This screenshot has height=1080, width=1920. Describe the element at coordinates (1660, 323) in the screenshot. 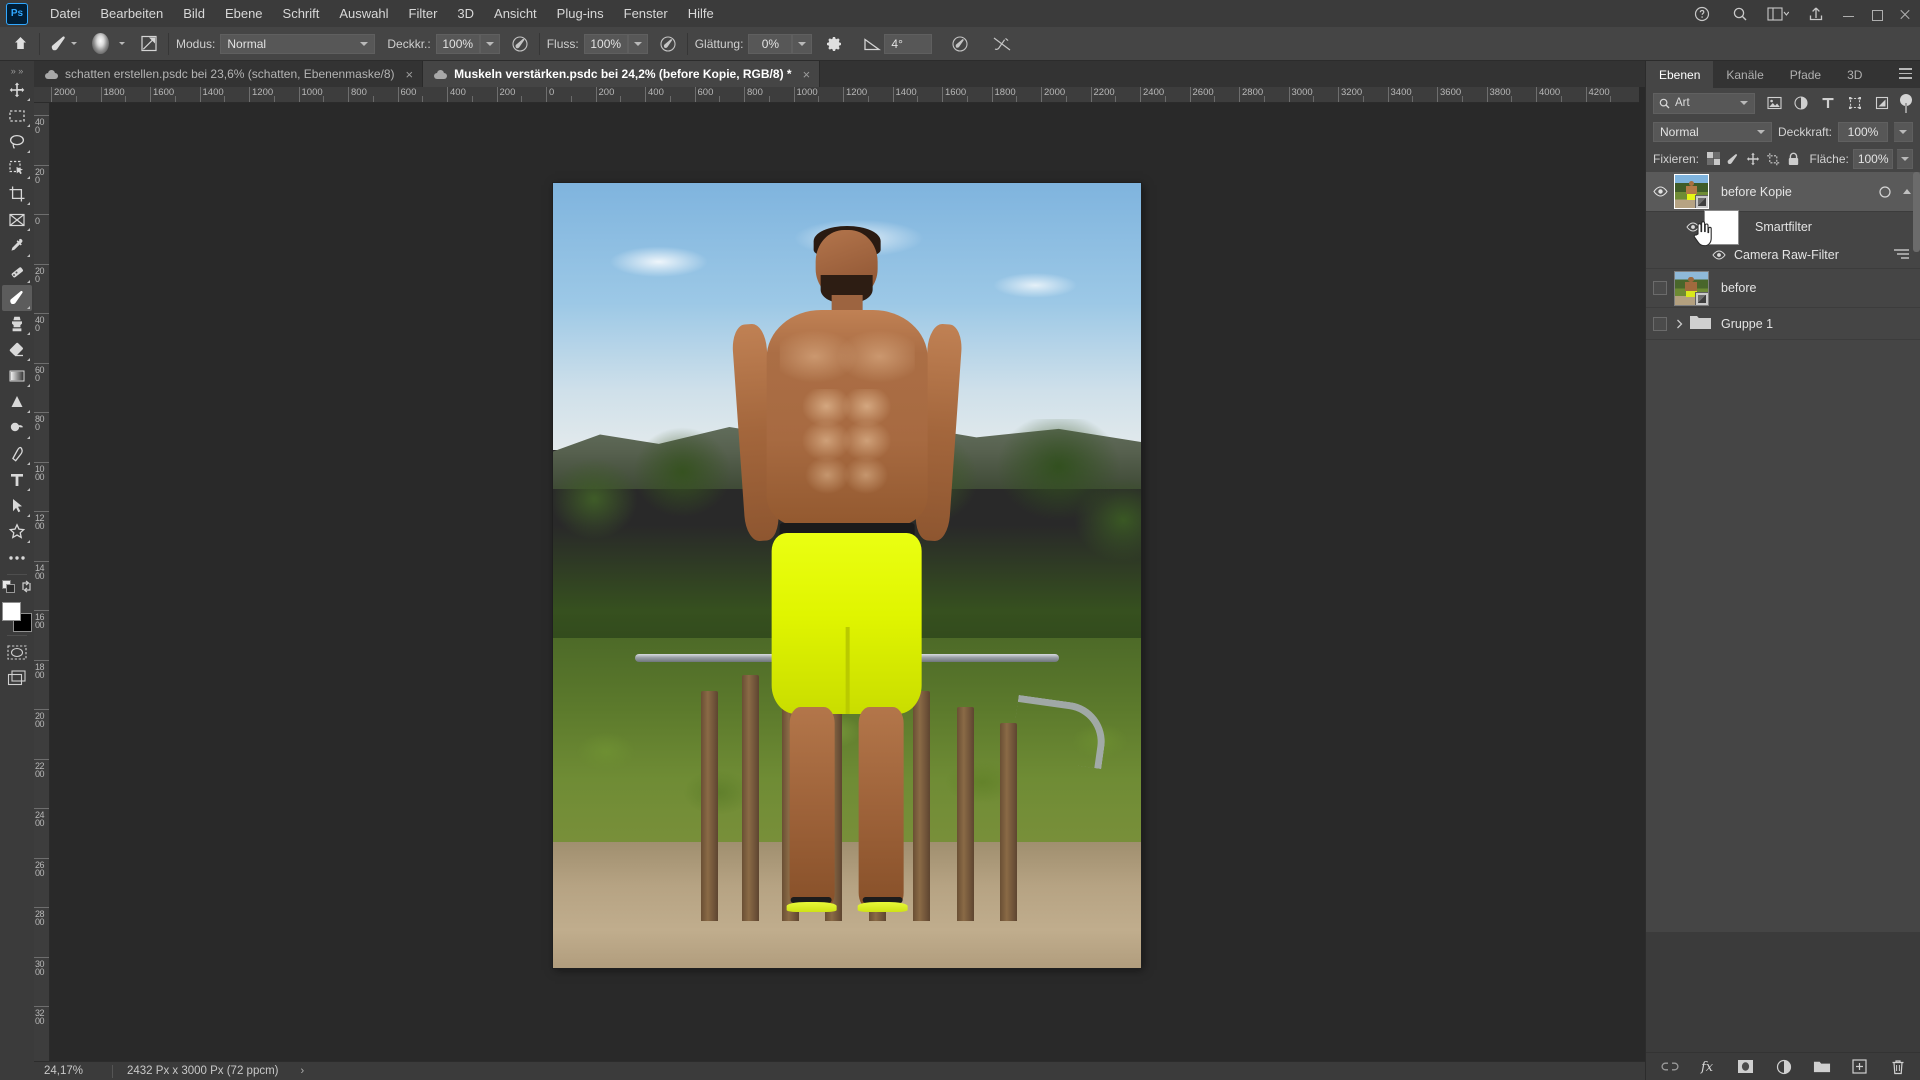

I see `group-visibility-toggle` at that location.